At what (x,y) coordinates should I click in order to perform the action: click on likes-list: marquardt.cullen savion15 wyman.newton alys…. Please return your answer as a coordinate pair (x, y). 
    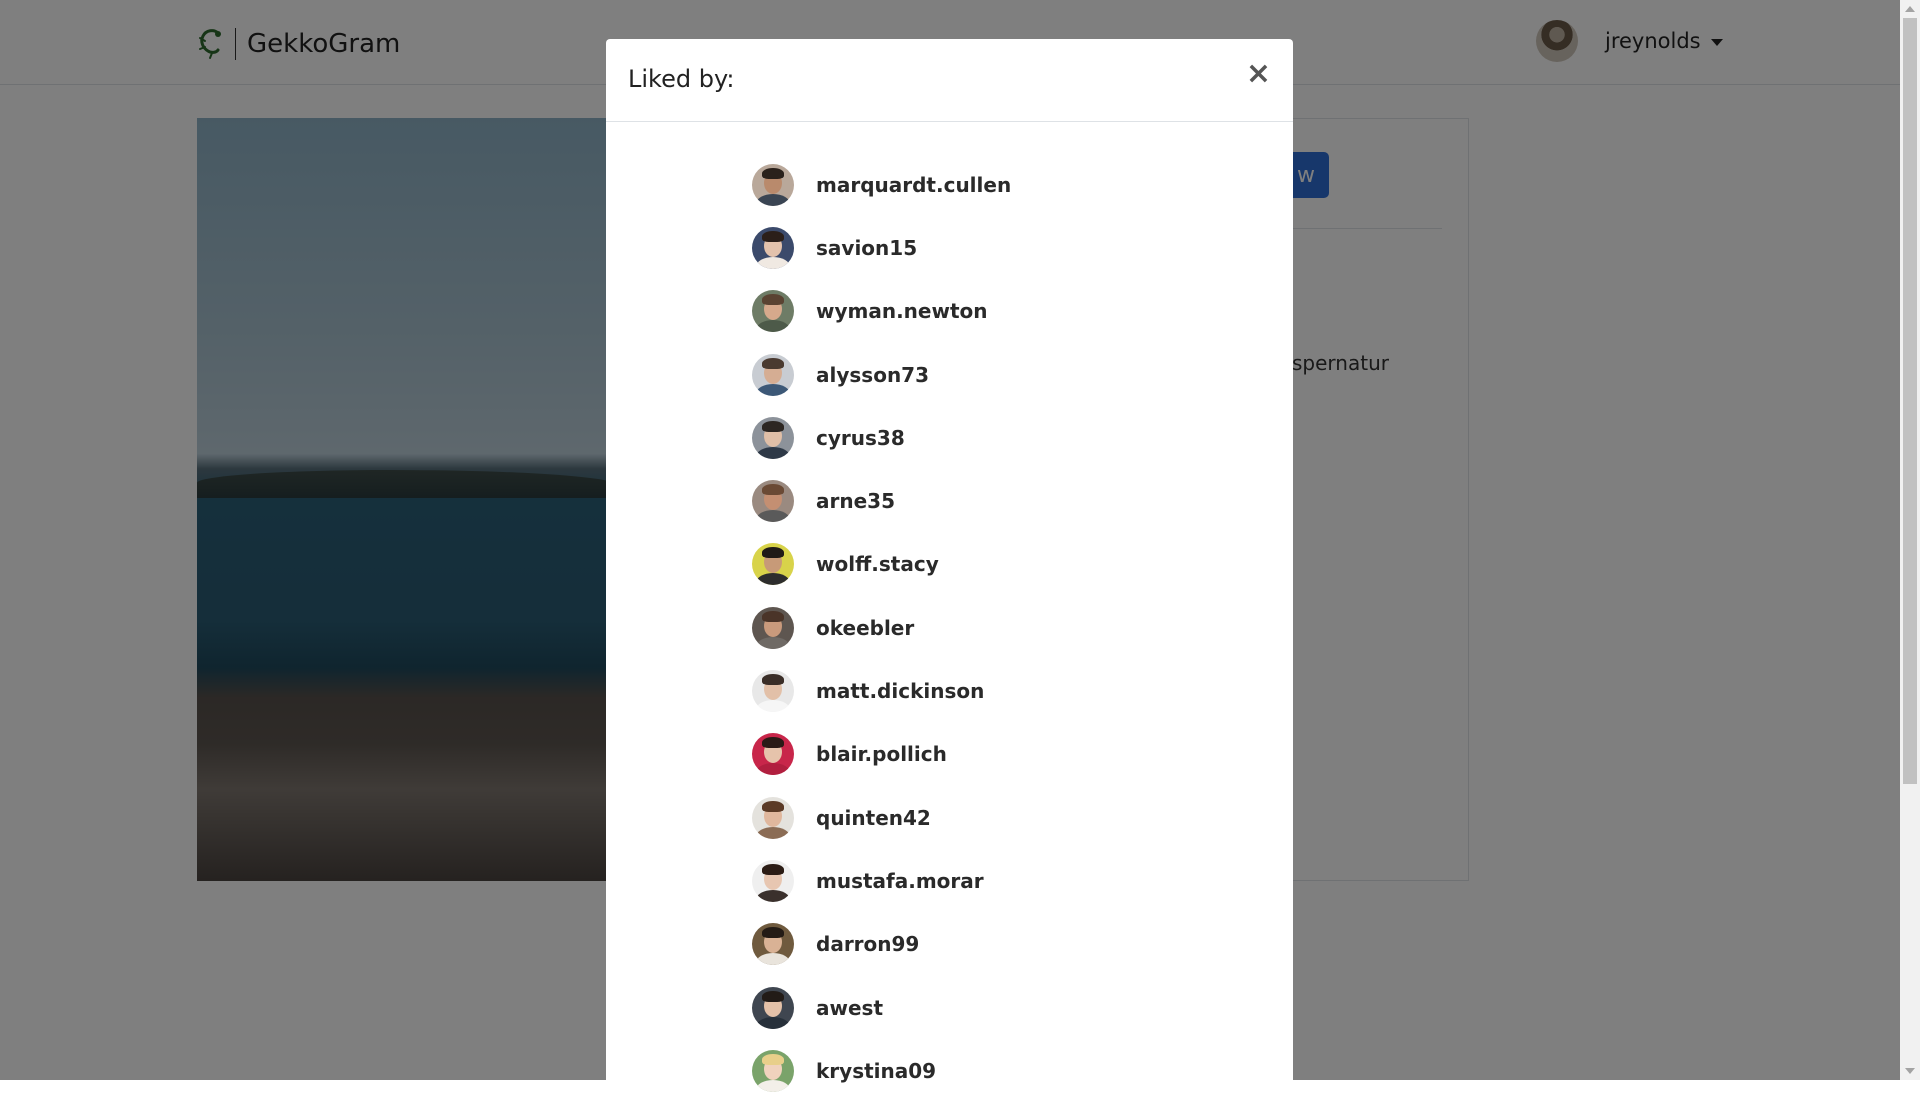
    Looking at the image, I should click on (881, 627).